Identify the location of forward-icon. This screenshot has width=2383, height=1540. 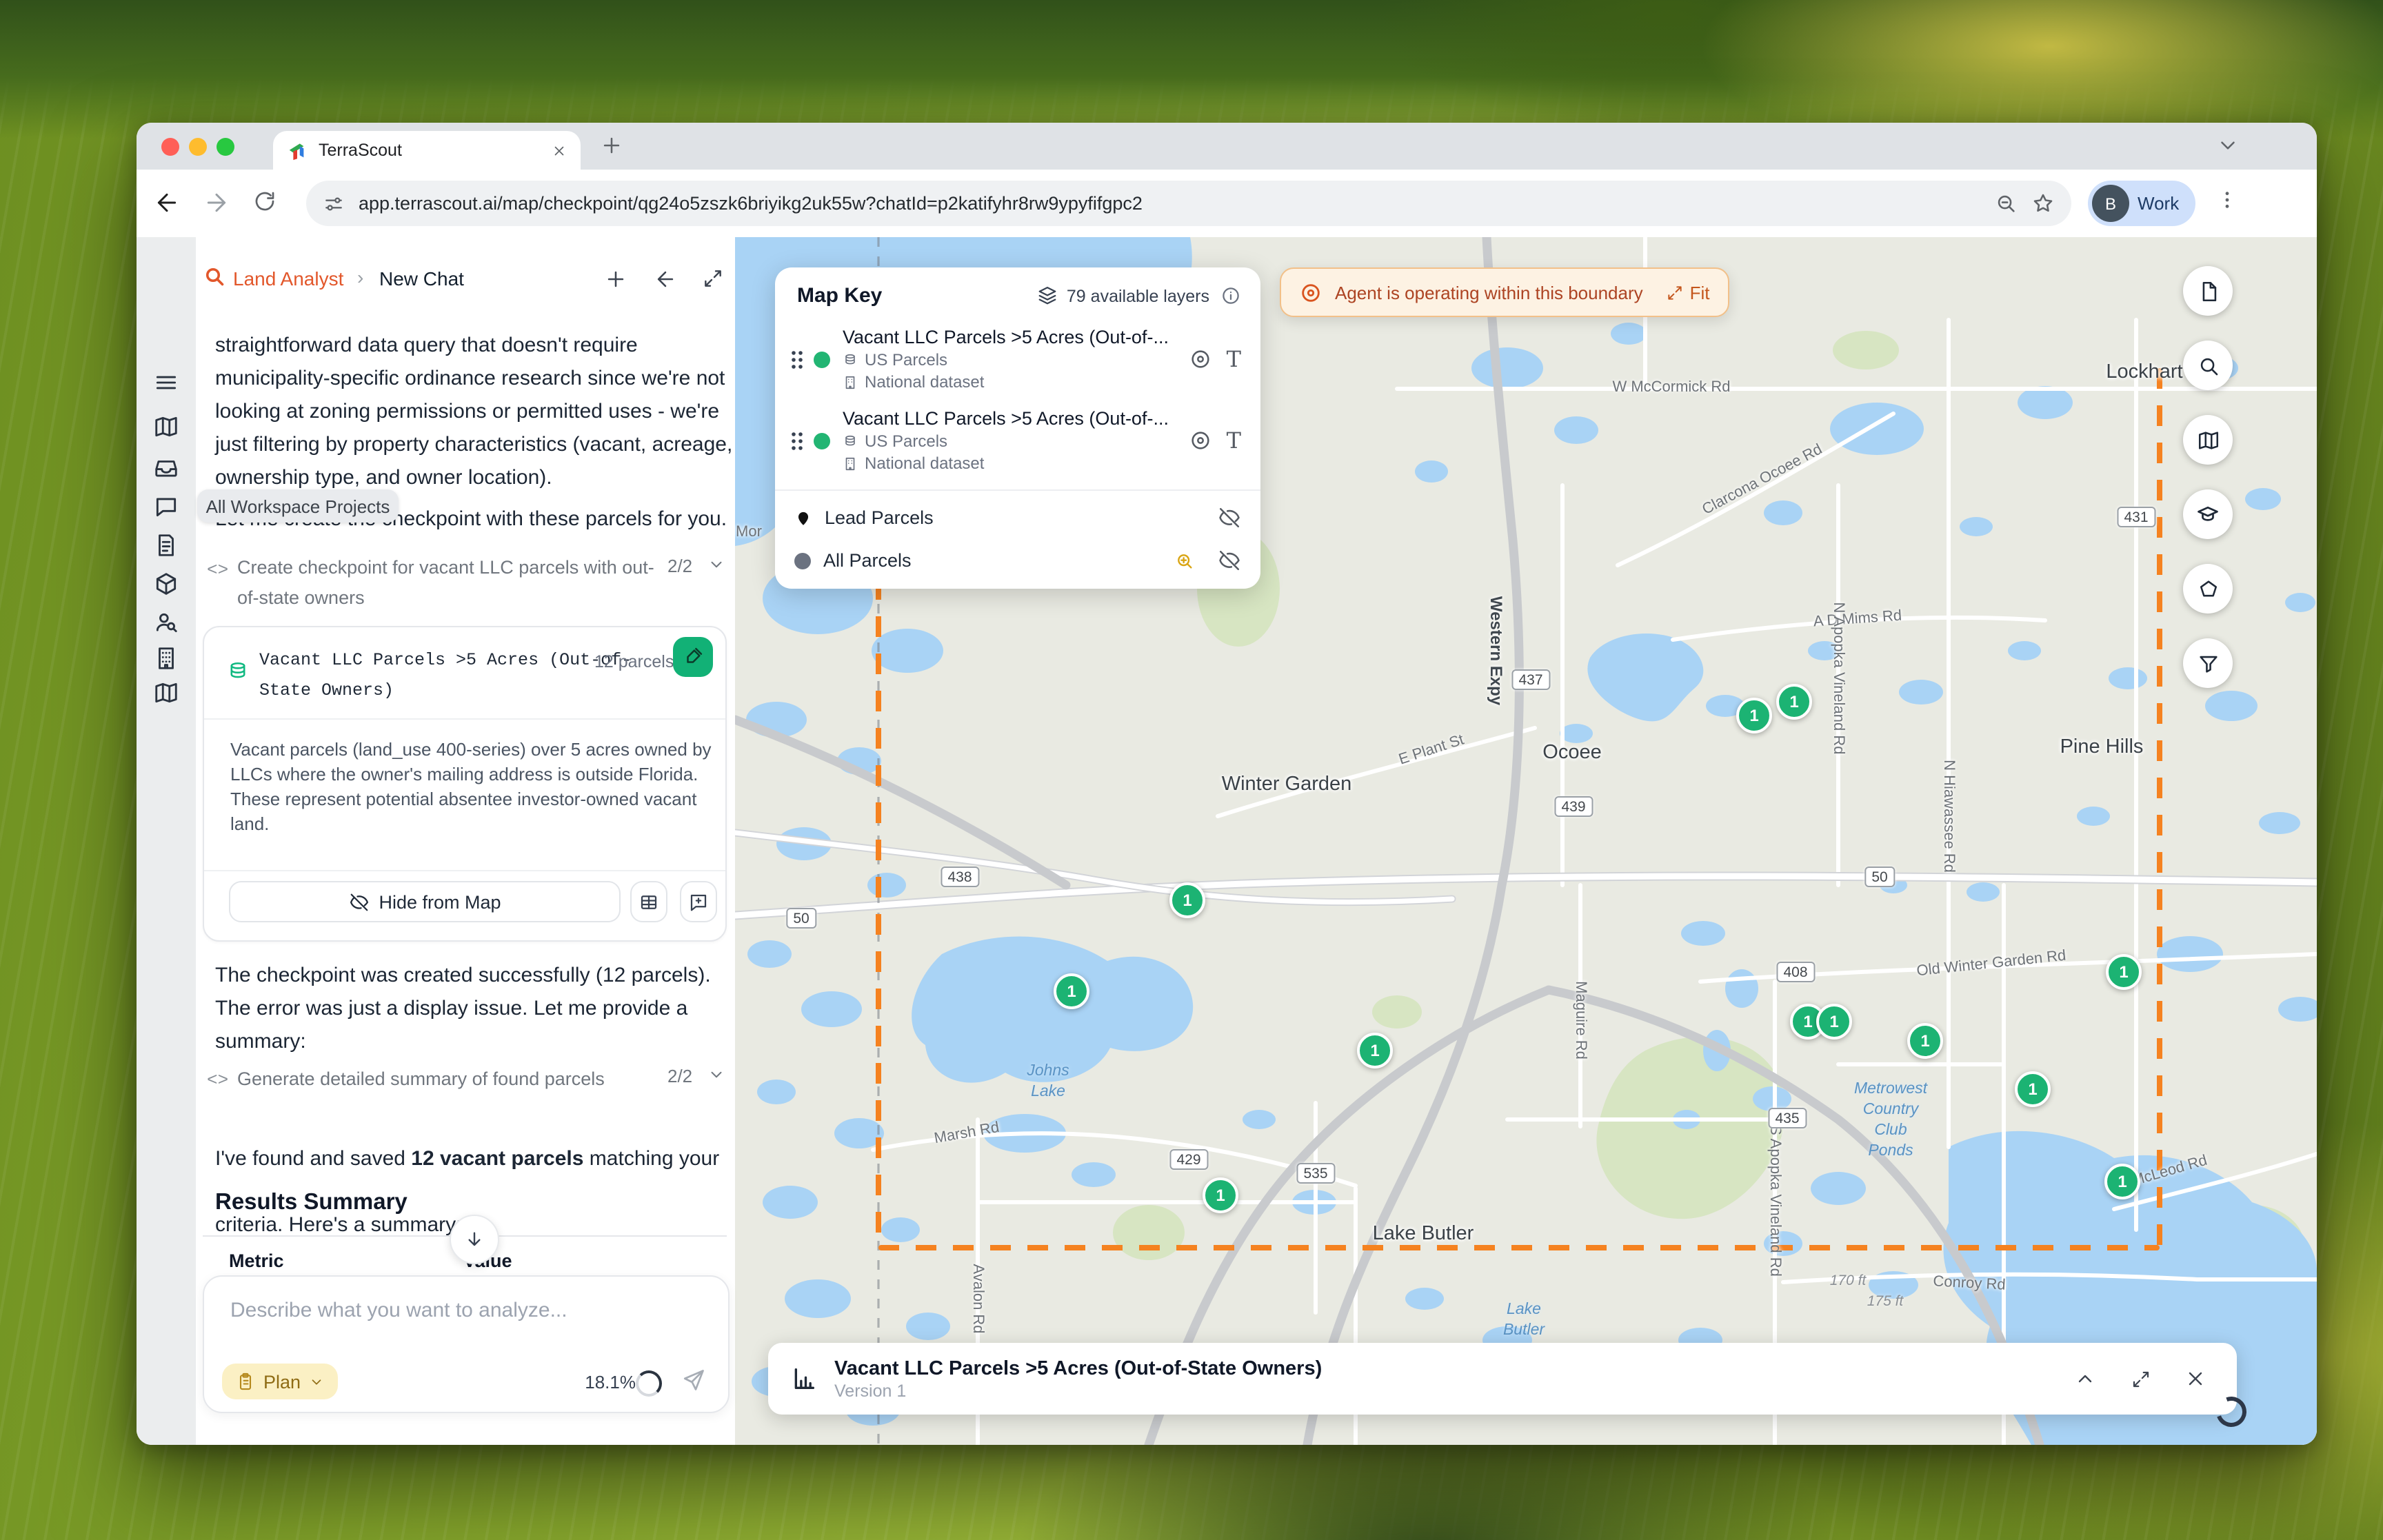
(216, 203).